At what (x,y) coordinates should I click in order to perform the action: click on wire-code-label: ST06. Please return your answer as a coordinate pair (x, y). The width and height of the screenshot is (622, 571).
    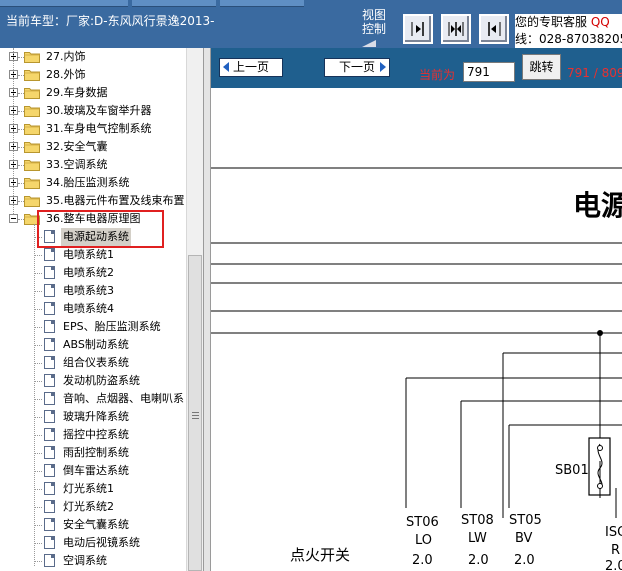
    Looking at the image, I should click on (422, 522).